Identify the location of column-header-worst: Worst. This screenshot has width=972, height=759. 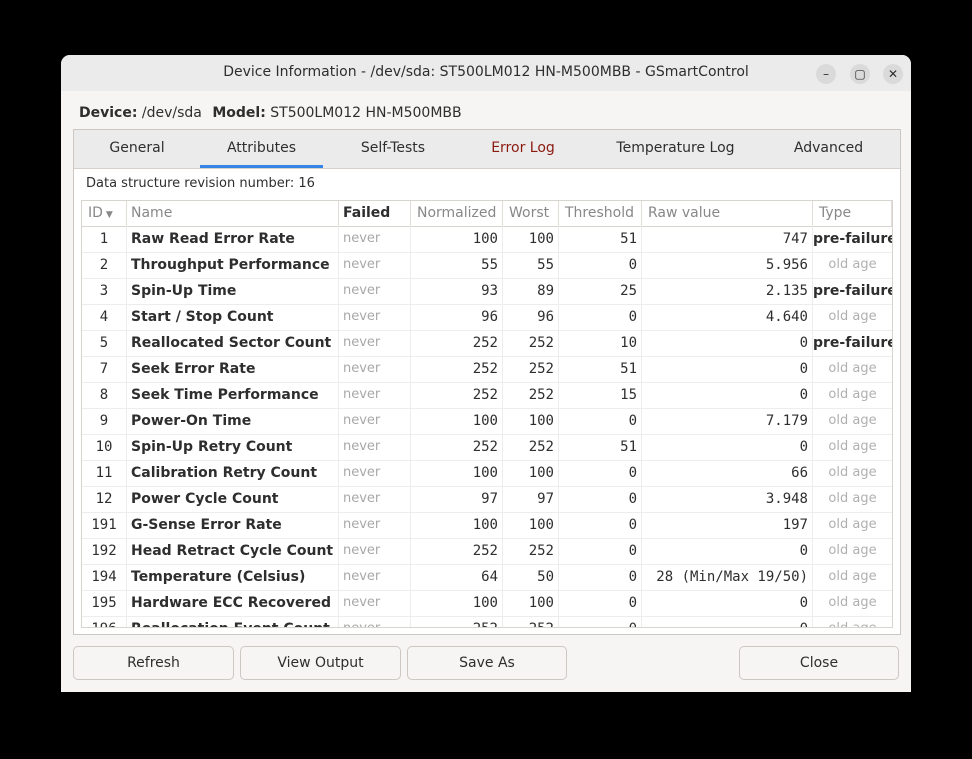
(531, 213).